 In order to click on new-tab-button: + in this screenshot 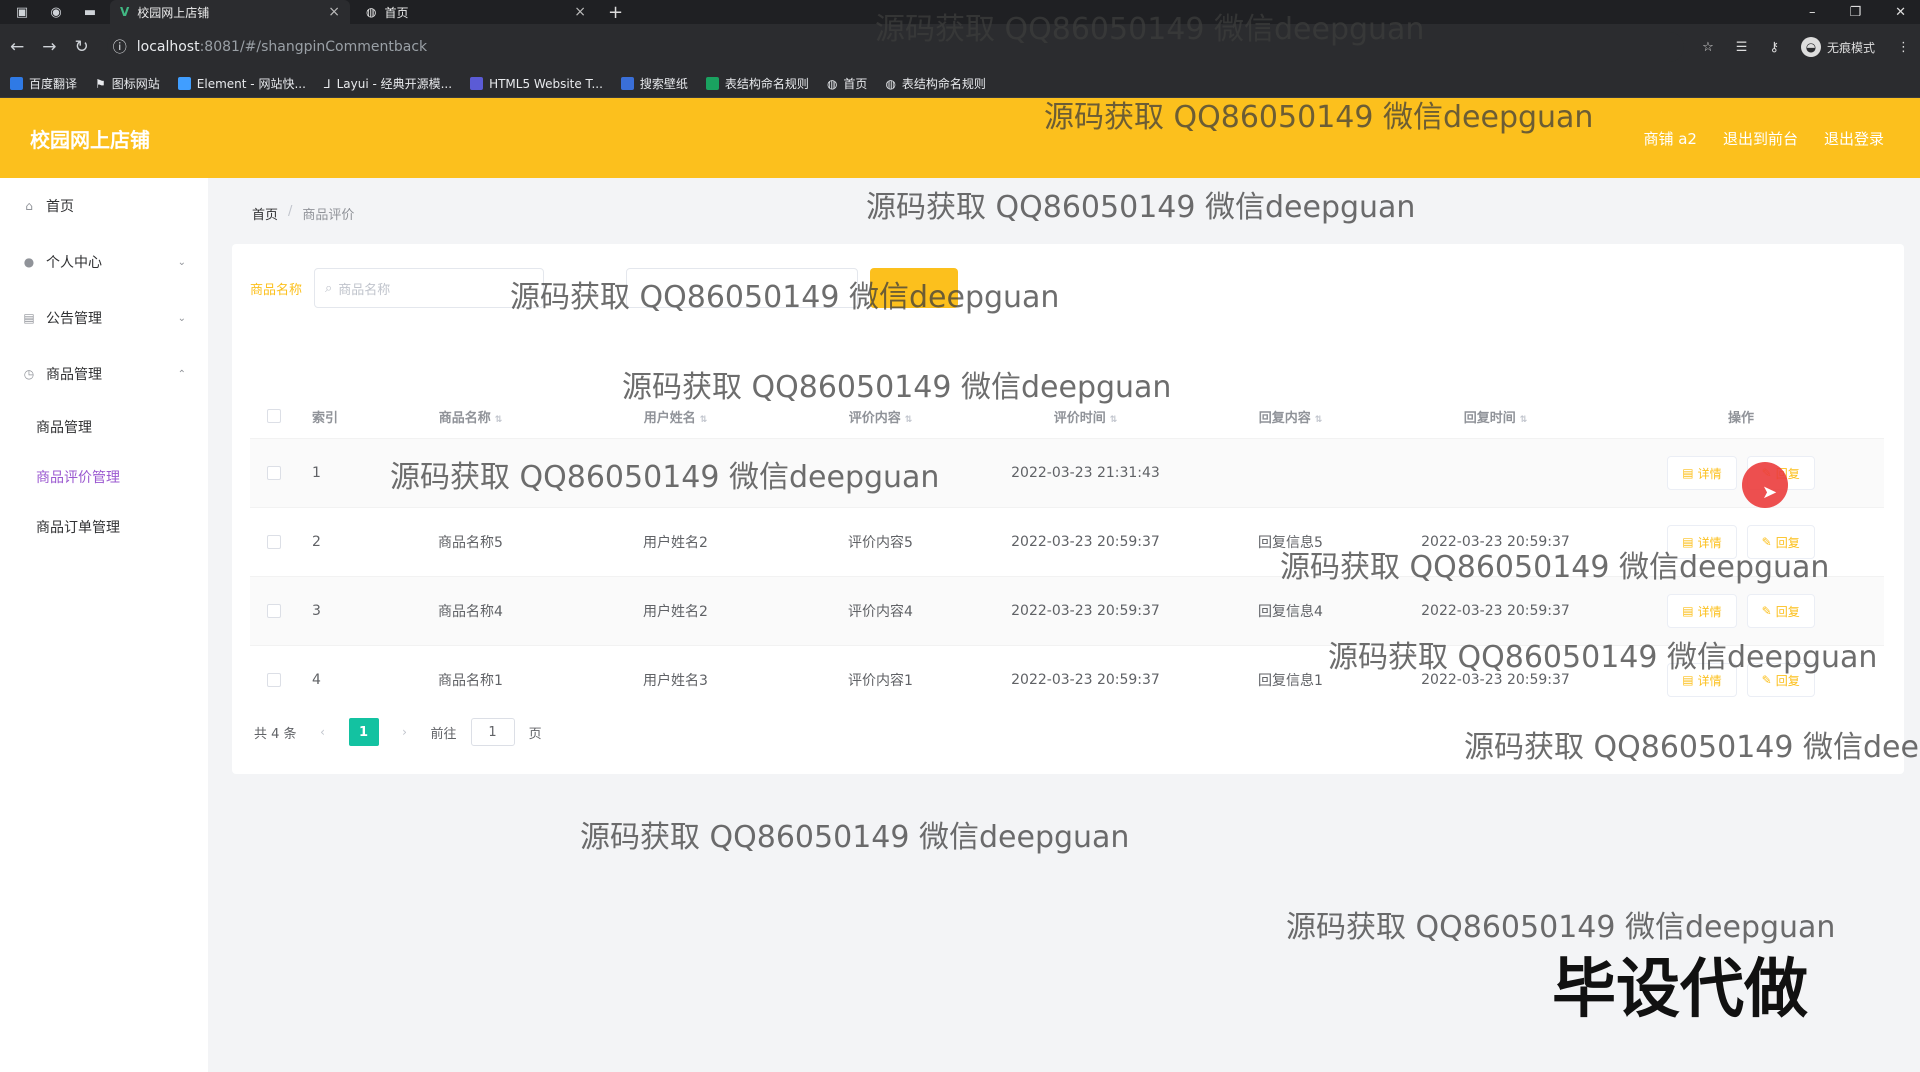, I will do `click(615, 12)`.